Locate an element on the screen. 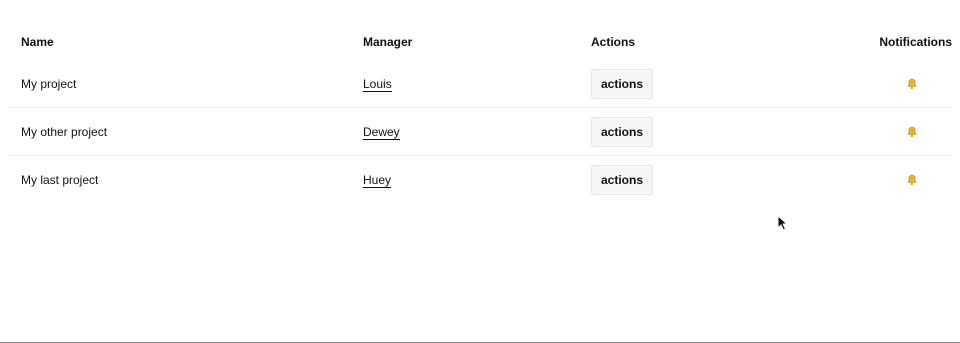 The image size is (960, 343). header-notifications: Notifications is located at coordinates (915, 42).